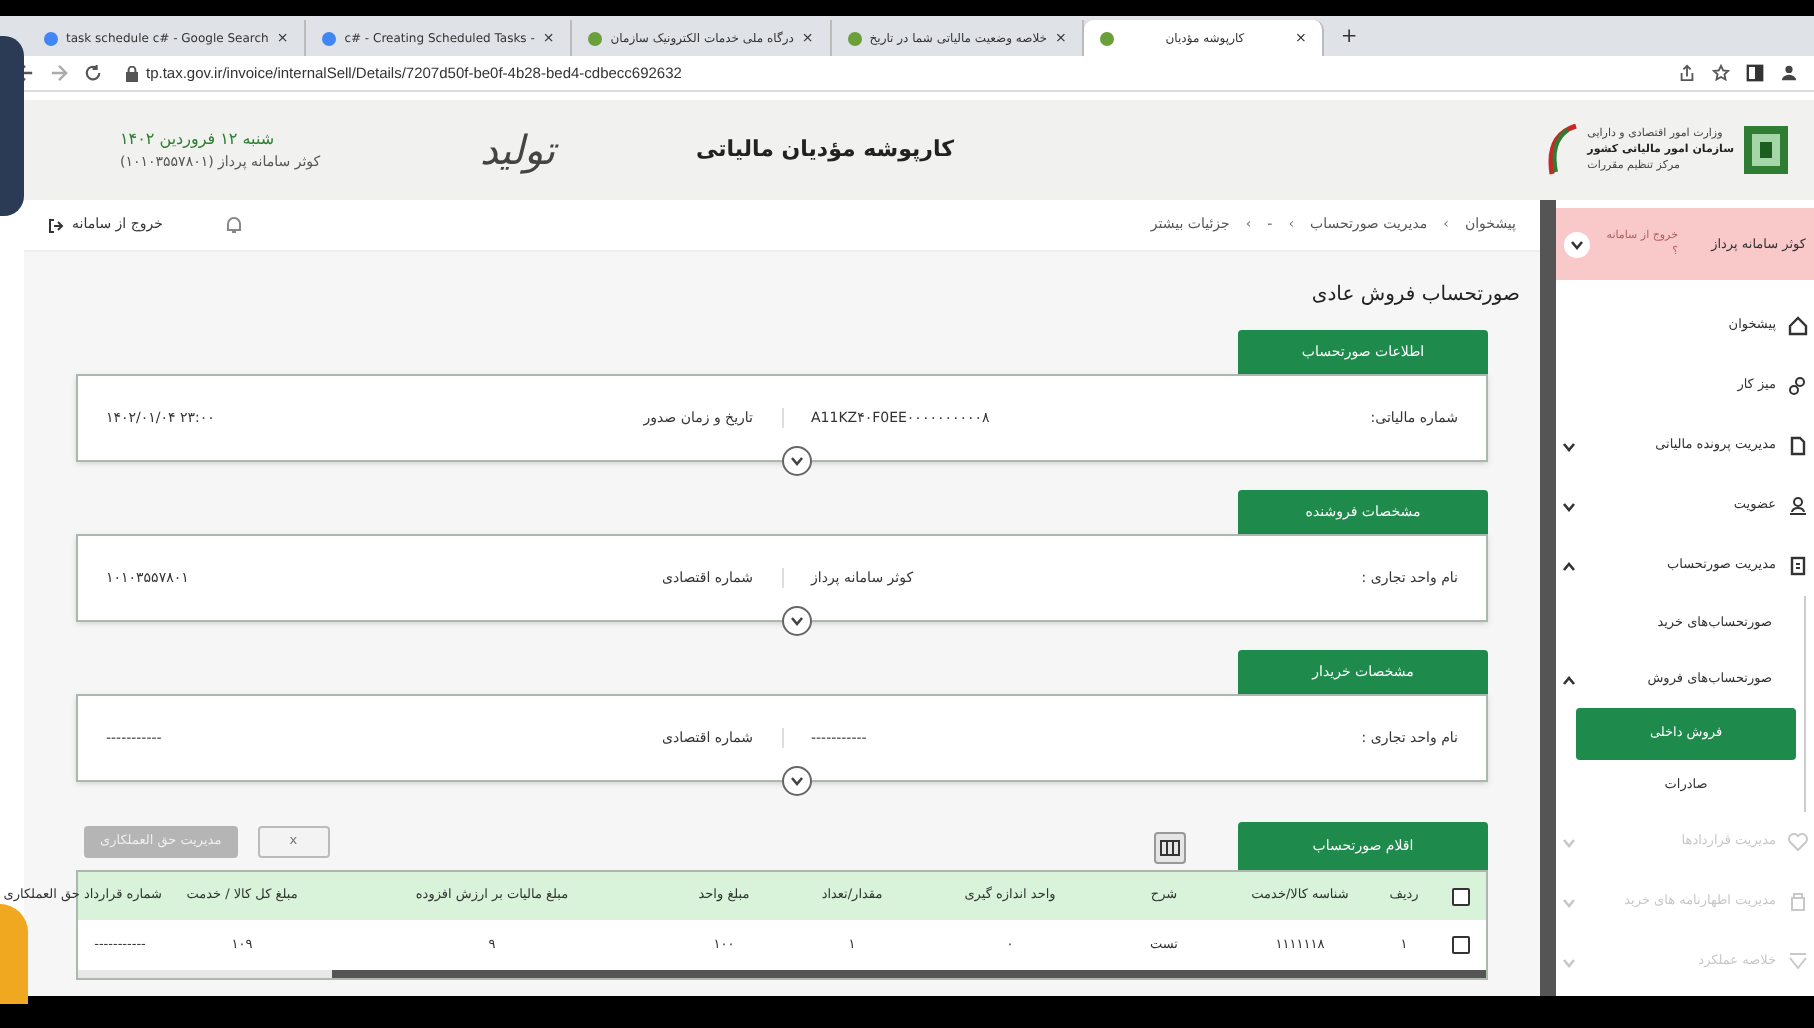 Image resolution: width=1814 pixels, height=1028 pixels. I want to click on share-icon, so click(1687, 73).